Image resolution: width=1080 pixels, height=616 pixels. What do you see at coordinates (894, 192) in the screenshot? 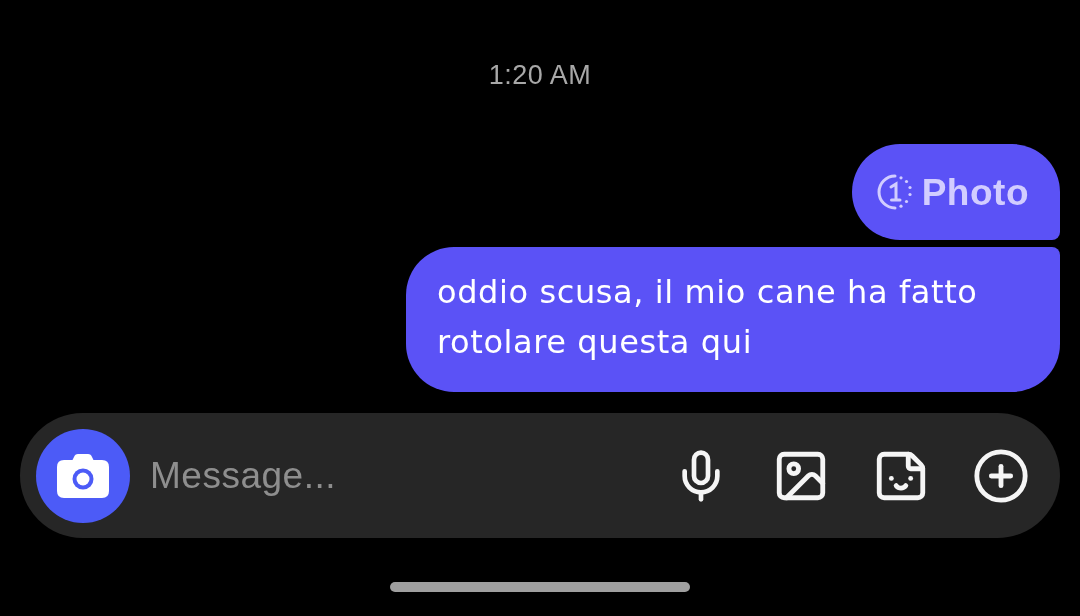
I see `view-once-icon` at bounding box center [894, 192].